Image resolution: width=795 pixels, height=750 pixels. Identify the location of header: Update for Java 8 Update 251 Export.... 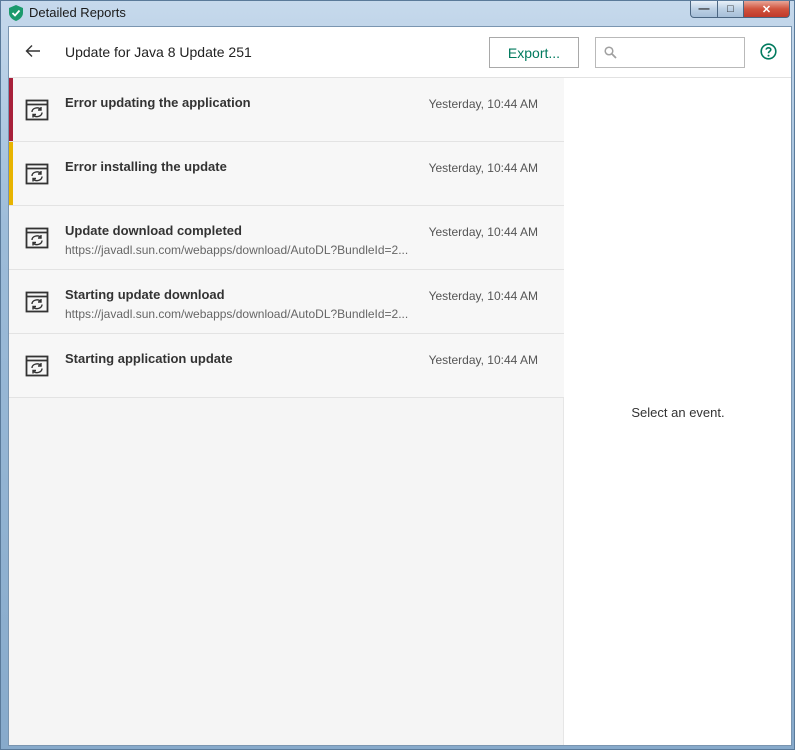
(400, 52).